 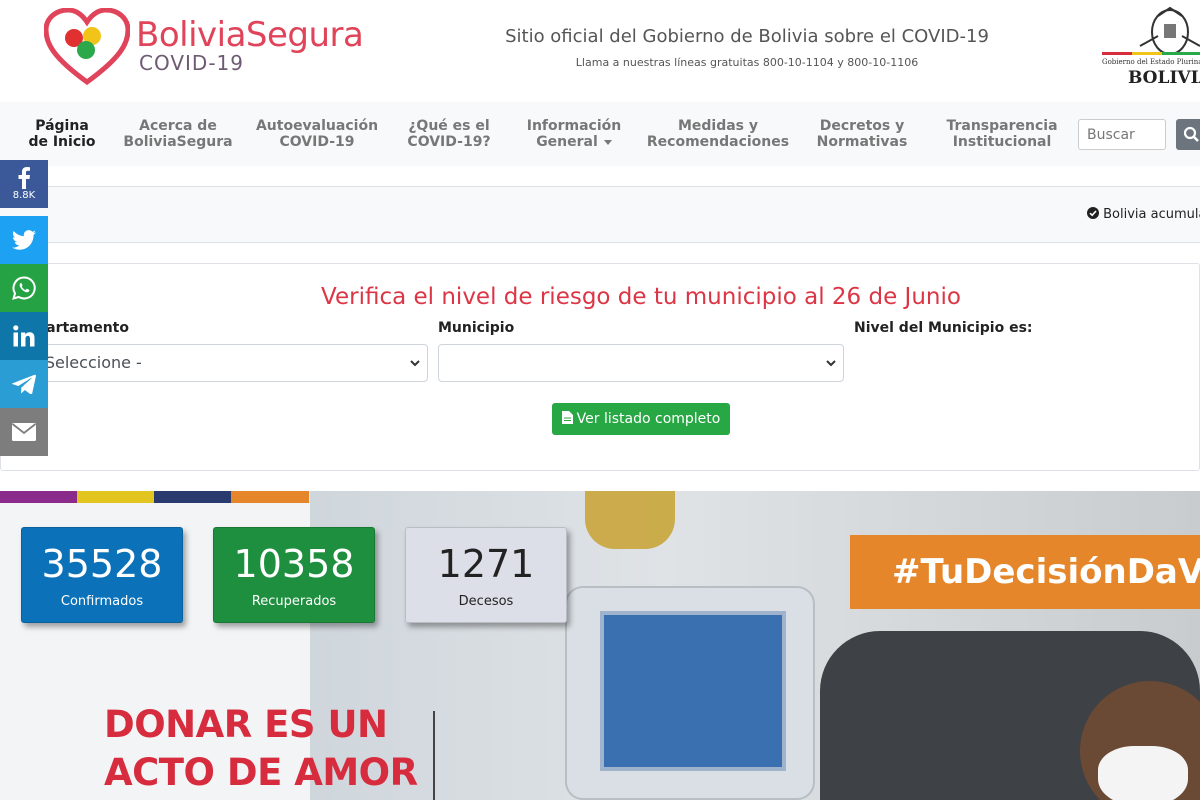 I want to click on search-input, so click(x=1122, y=134).